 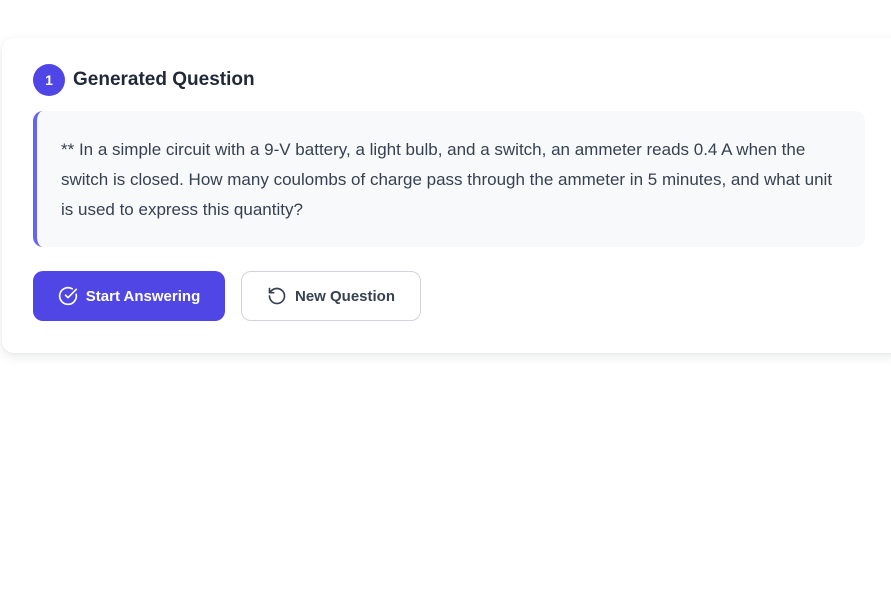 I want to click on start-answering-button: Start Answering, so click(x=129, y=296).